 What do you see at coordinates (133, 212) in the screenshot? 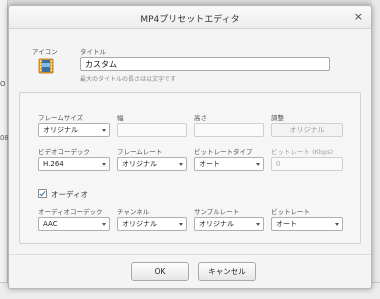
I see `channel-label: チャンネル` at bounding box center [133, 212].